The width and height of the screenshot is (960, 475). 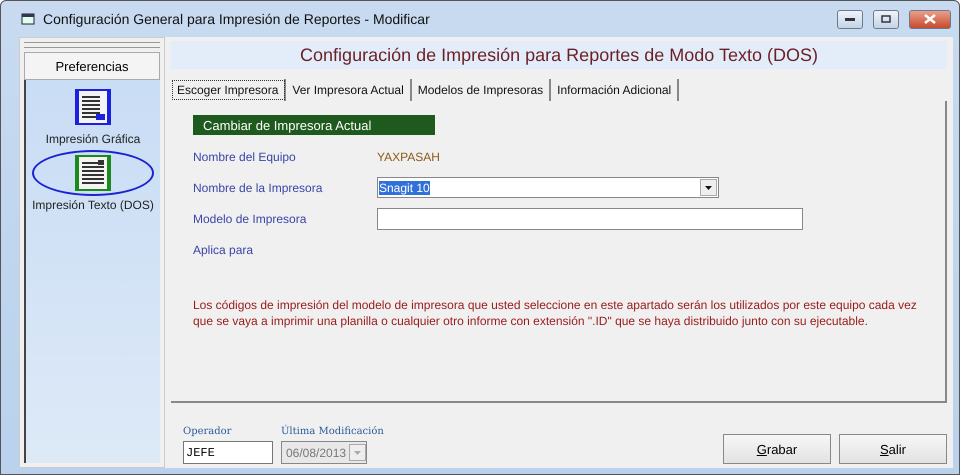 What do you see at coordinates (590, 219) in the screenshot?
I see `input-field` at bounding box center [590, 219].